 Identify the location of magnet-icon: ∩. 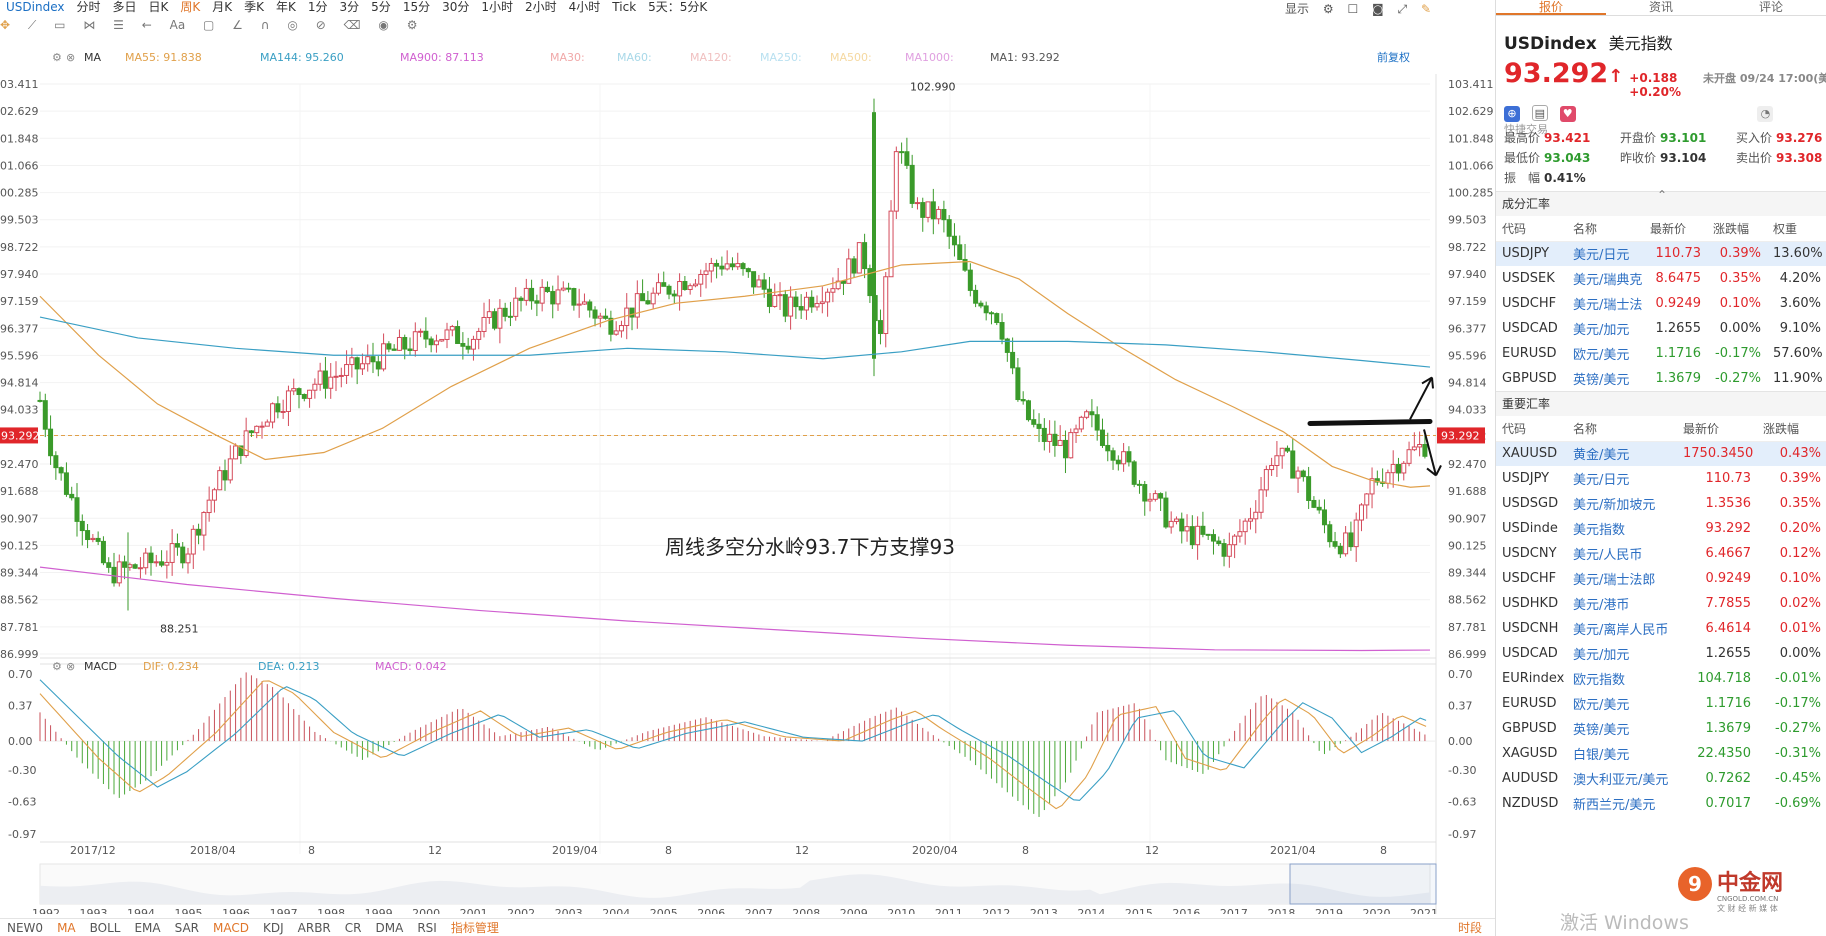
(265, 25).